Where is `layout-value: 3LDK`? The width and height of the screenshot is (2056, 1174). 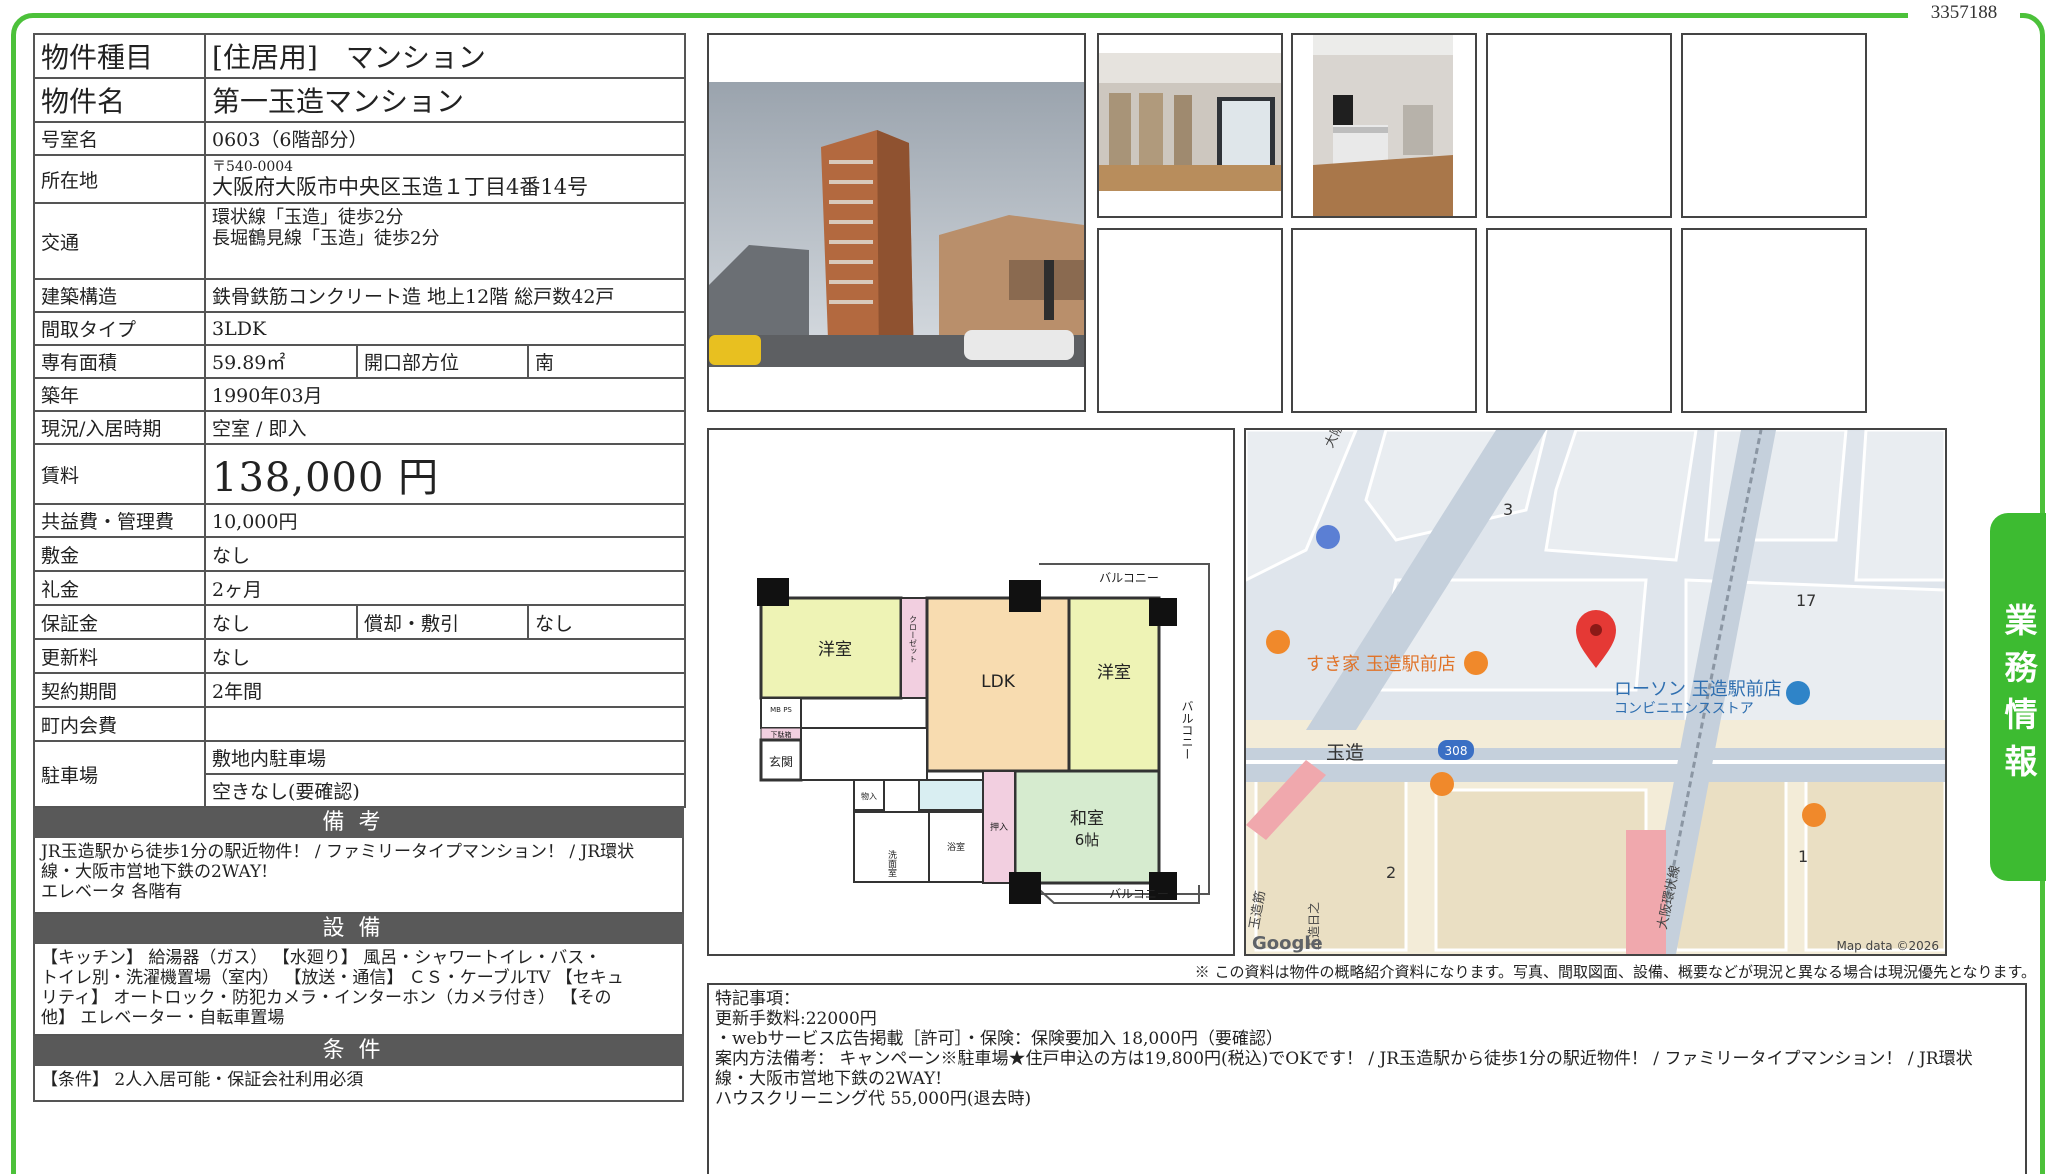
layout-value: 3LDK is located at coordinates (445, 328).